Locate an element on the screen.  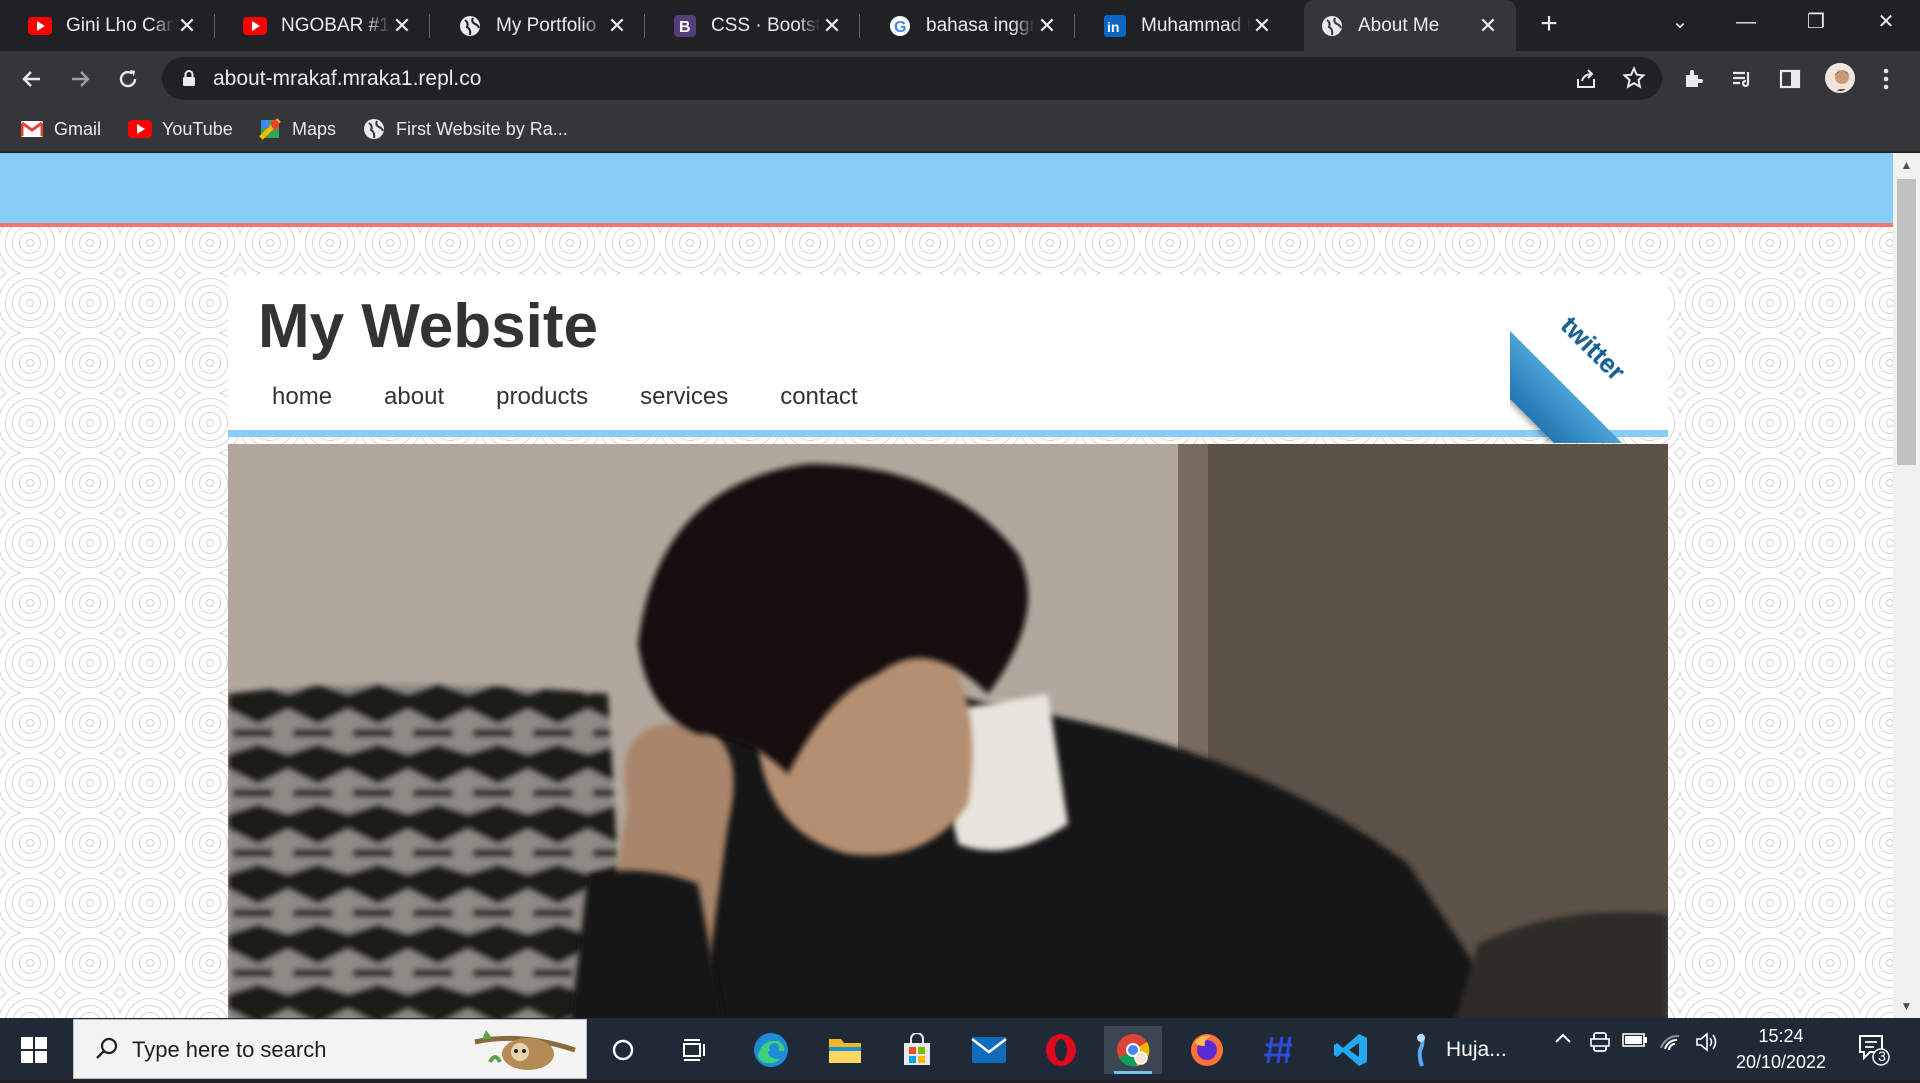
forward-button is located at coordinates (80, 79).